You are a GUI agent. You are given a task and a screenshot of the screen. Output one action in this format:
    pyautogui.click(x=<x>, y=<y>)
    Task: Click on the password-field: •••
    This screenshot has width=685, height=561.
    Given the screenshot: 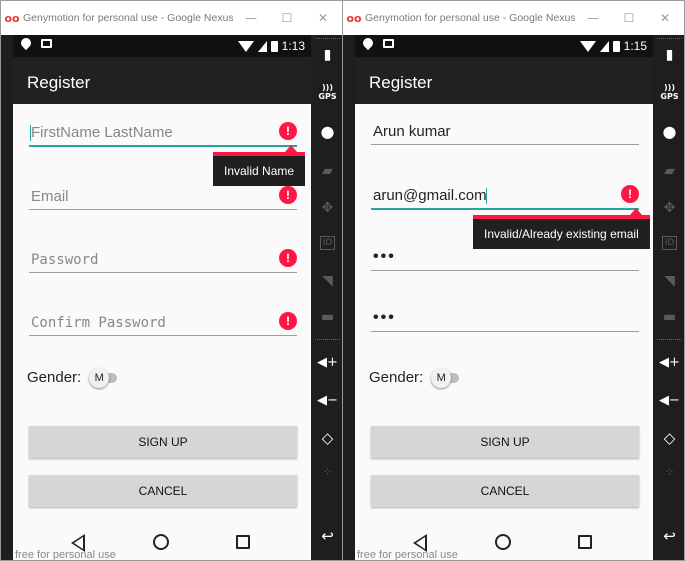 What is the action you would take?
    pyautogui.click(x=505, y=256)
    